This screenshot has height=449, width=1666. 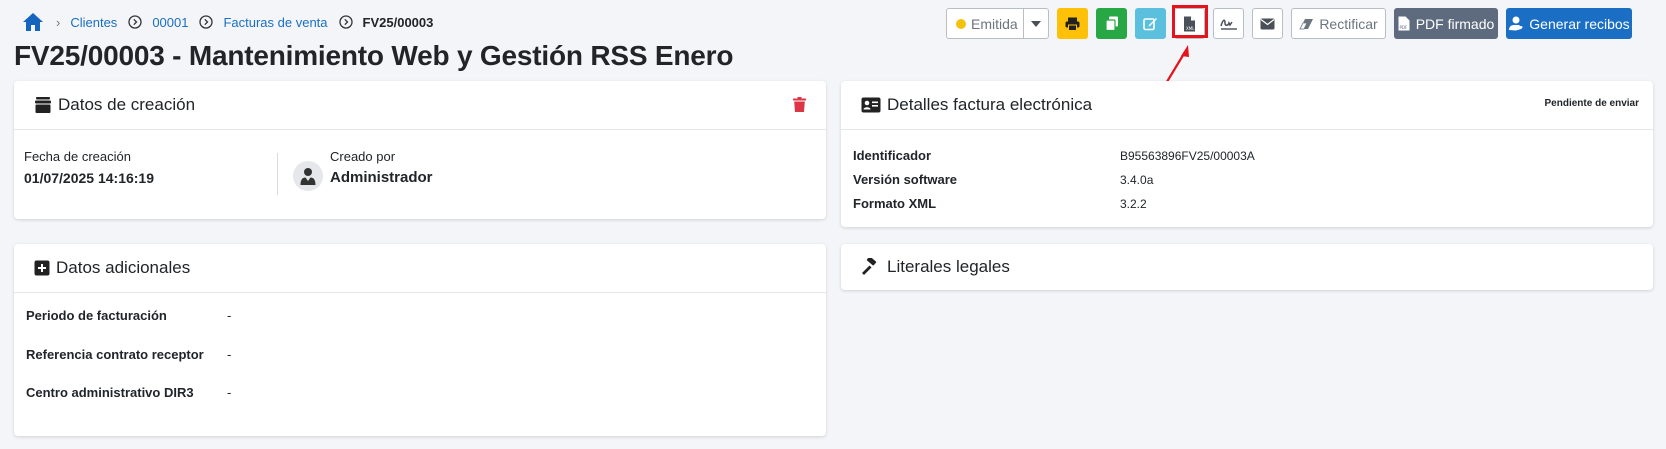 I want to click on envelope-icon, so click(x=1267, y=24).